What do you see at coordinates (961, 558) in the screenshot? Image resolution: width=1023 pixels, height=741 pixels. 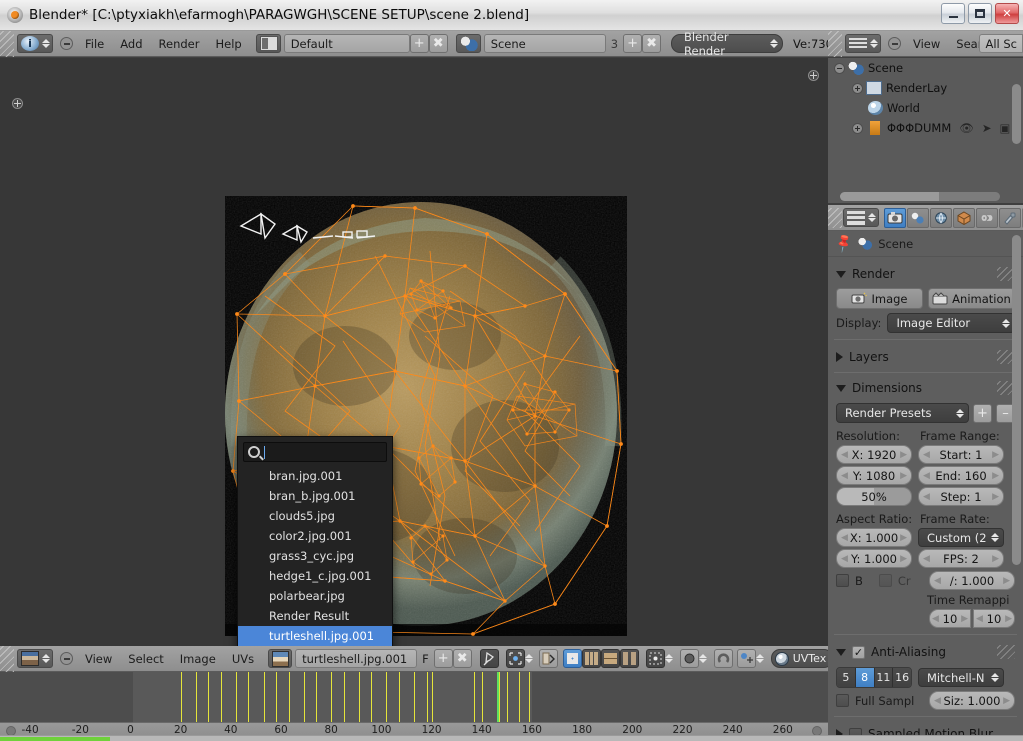 I see `fps-field: ◀ FPS: 2 ▶` at bounding box center [961, 558].